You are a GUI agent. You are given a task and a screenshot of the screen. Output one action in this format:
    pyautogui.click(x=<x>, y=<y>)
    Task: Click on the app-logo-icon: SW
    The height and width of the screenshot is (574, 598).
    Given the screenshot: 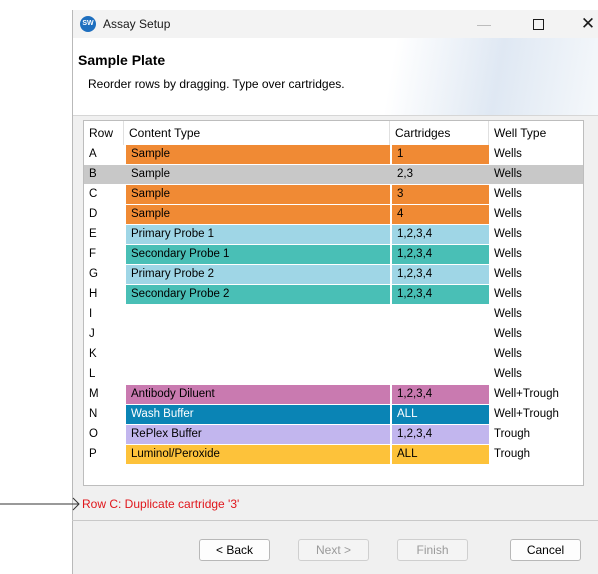 What is the action you would take?
    pyautogui.click(x=88, y=24)
    